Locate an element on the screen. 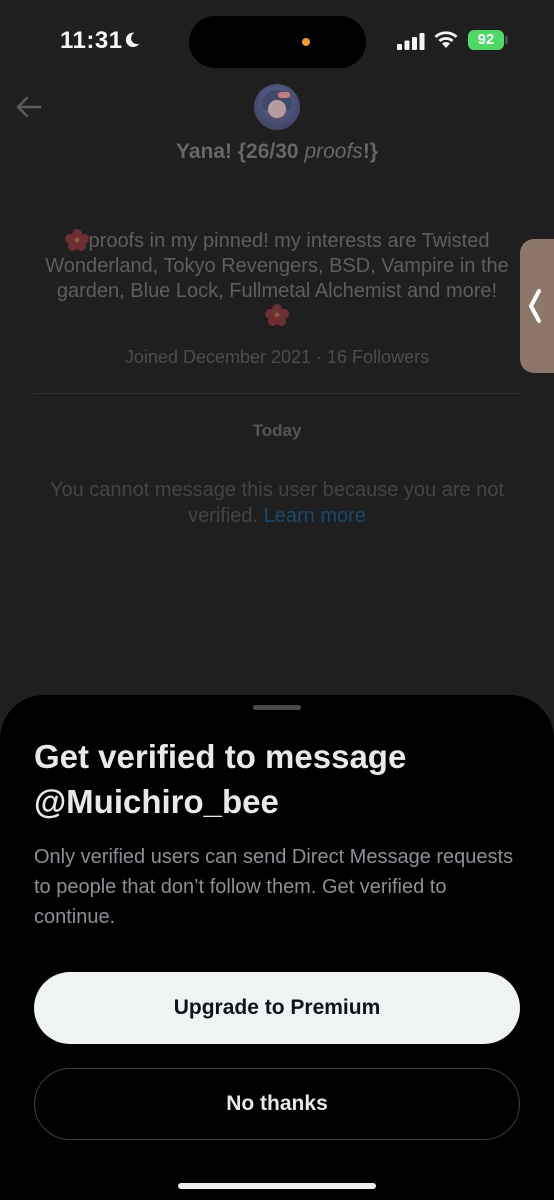 The image size is (554, 1200). status-time: 11:31 is located at coordinates (91, 40).